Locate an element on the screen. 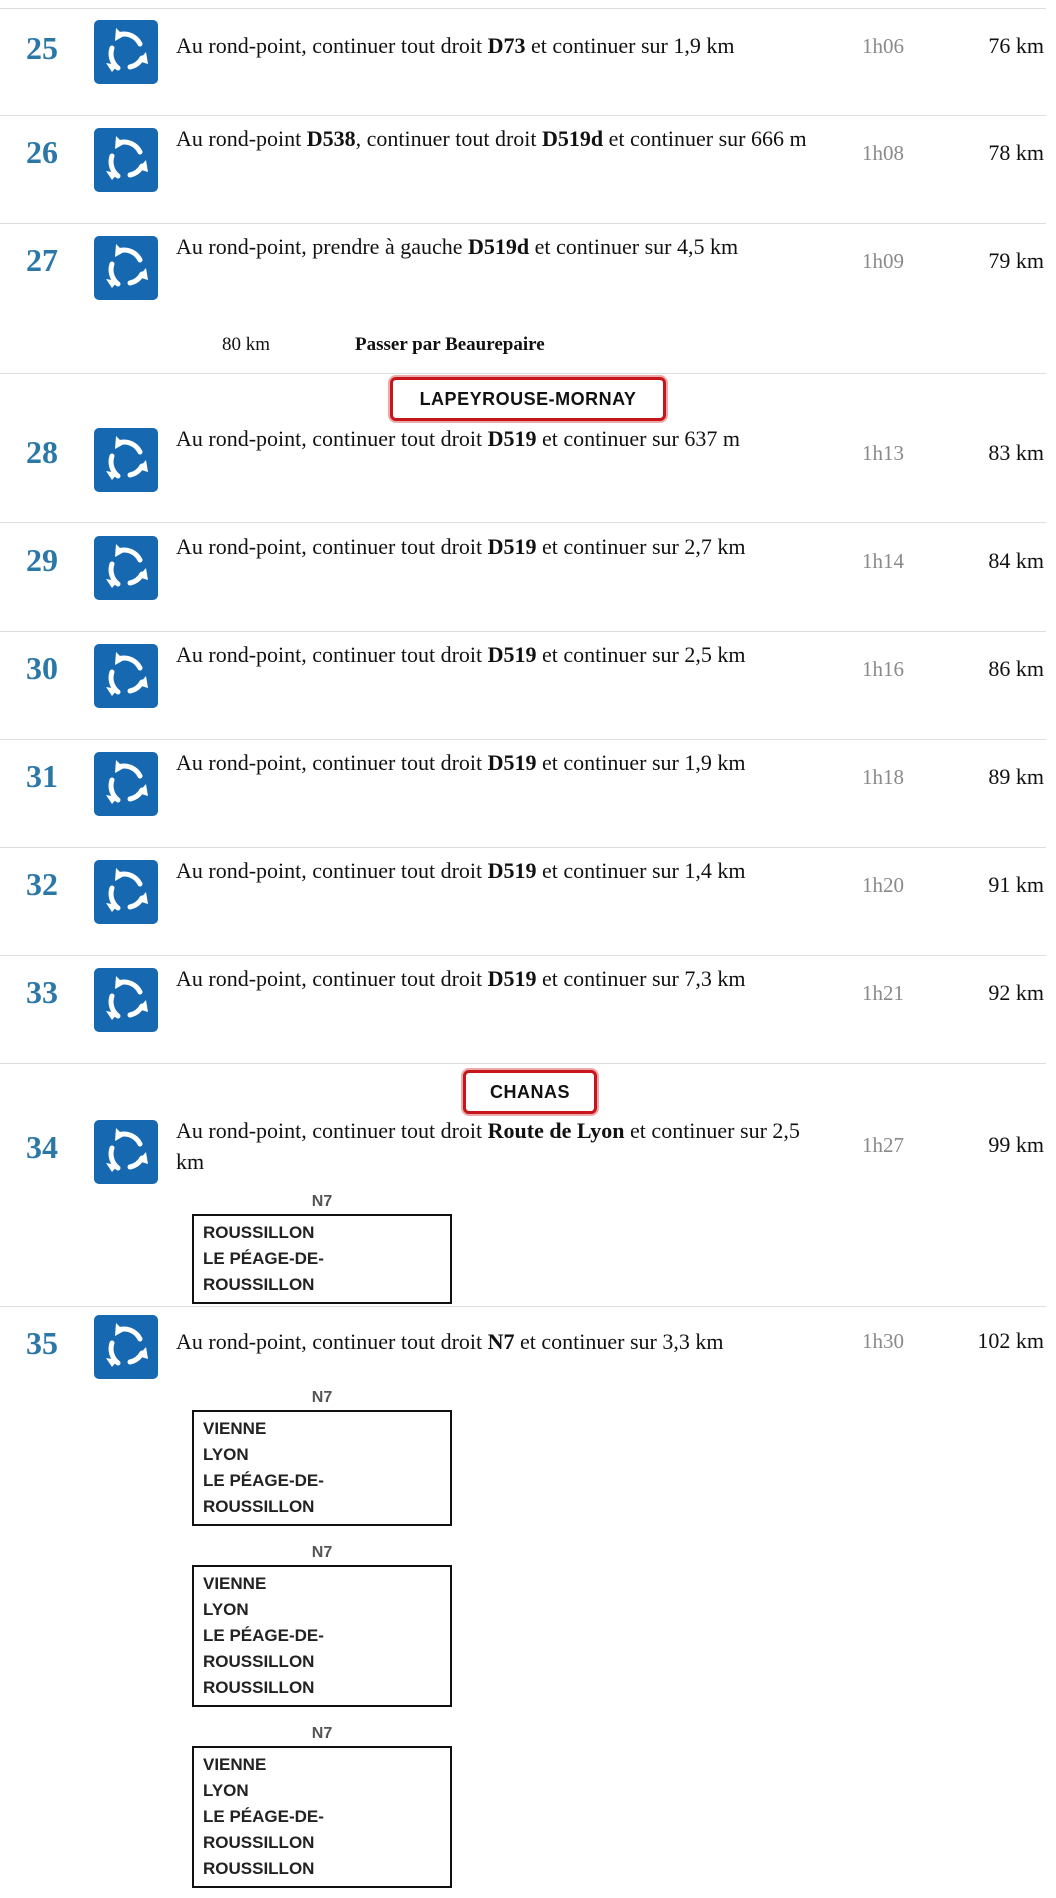  step-number: 29 is located at coordinates (42, 560).